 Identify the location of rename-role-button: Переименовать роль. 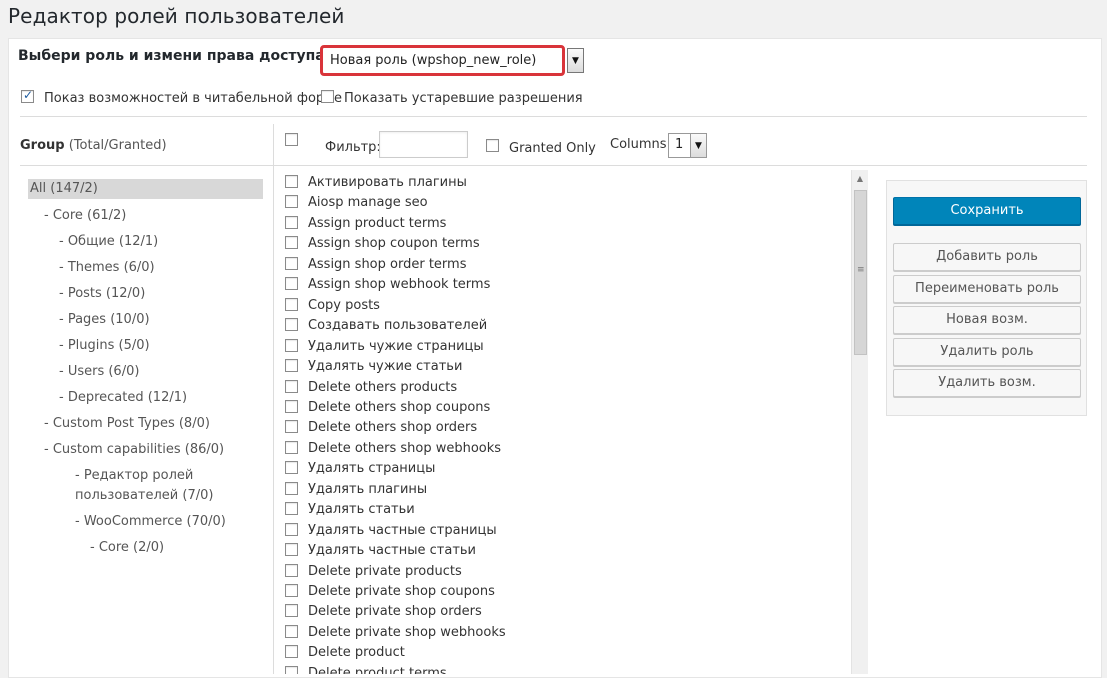
(987, 289).